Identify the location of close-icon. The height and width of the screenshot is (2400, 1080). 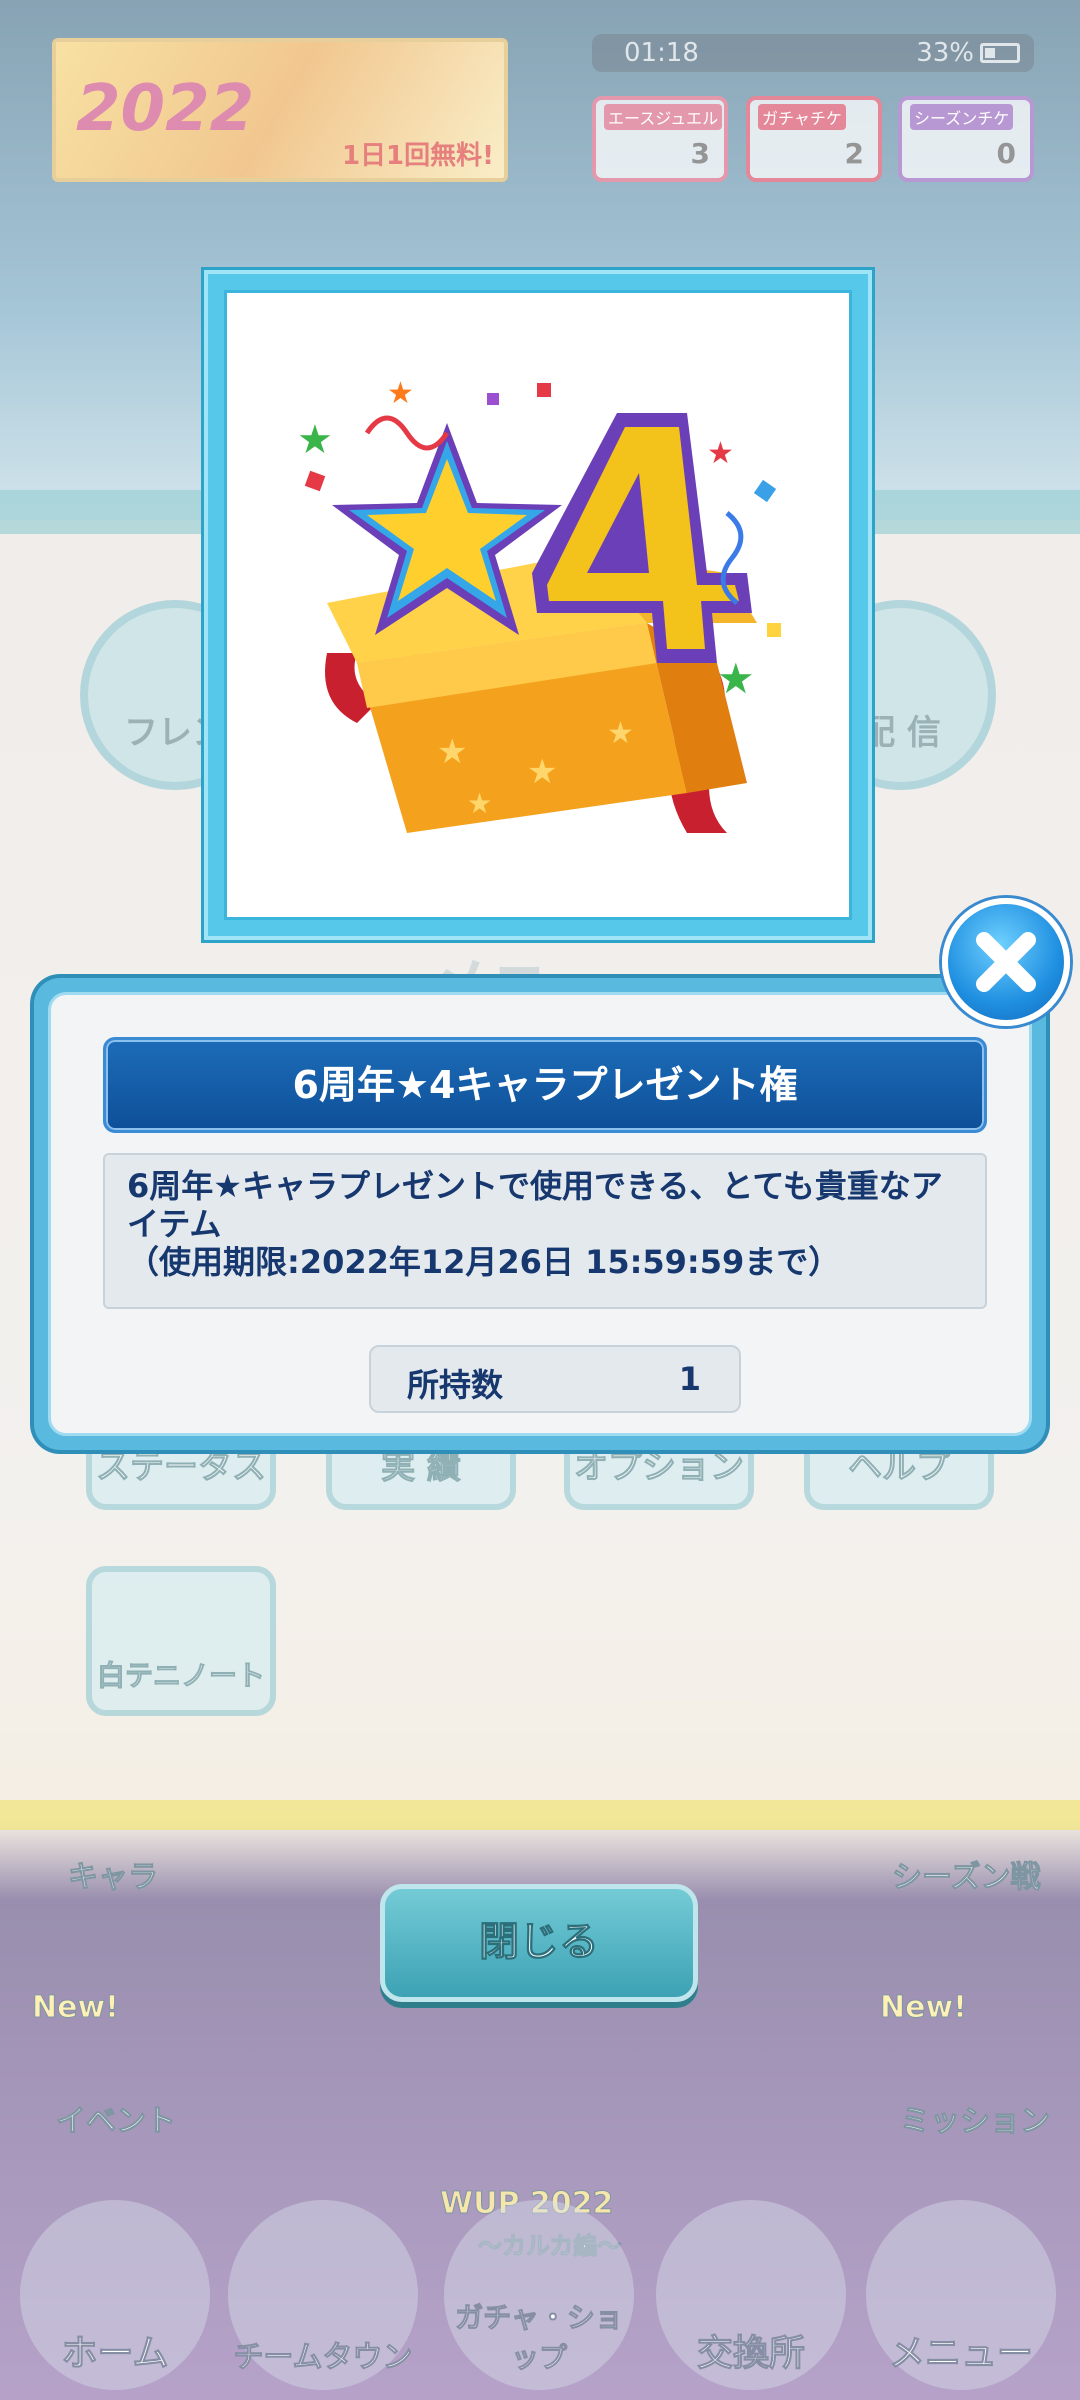
(1006, 962).